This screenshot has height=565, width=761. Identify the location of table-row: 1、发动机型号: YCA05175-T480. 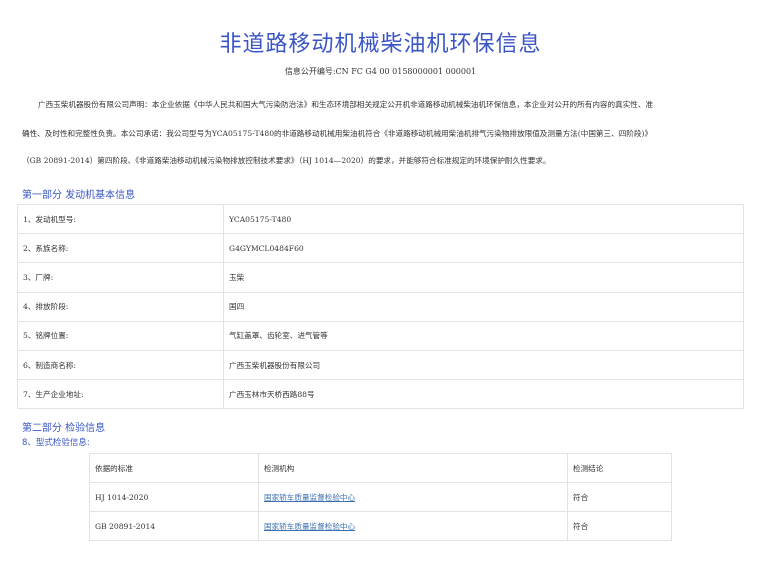
(380, 219).